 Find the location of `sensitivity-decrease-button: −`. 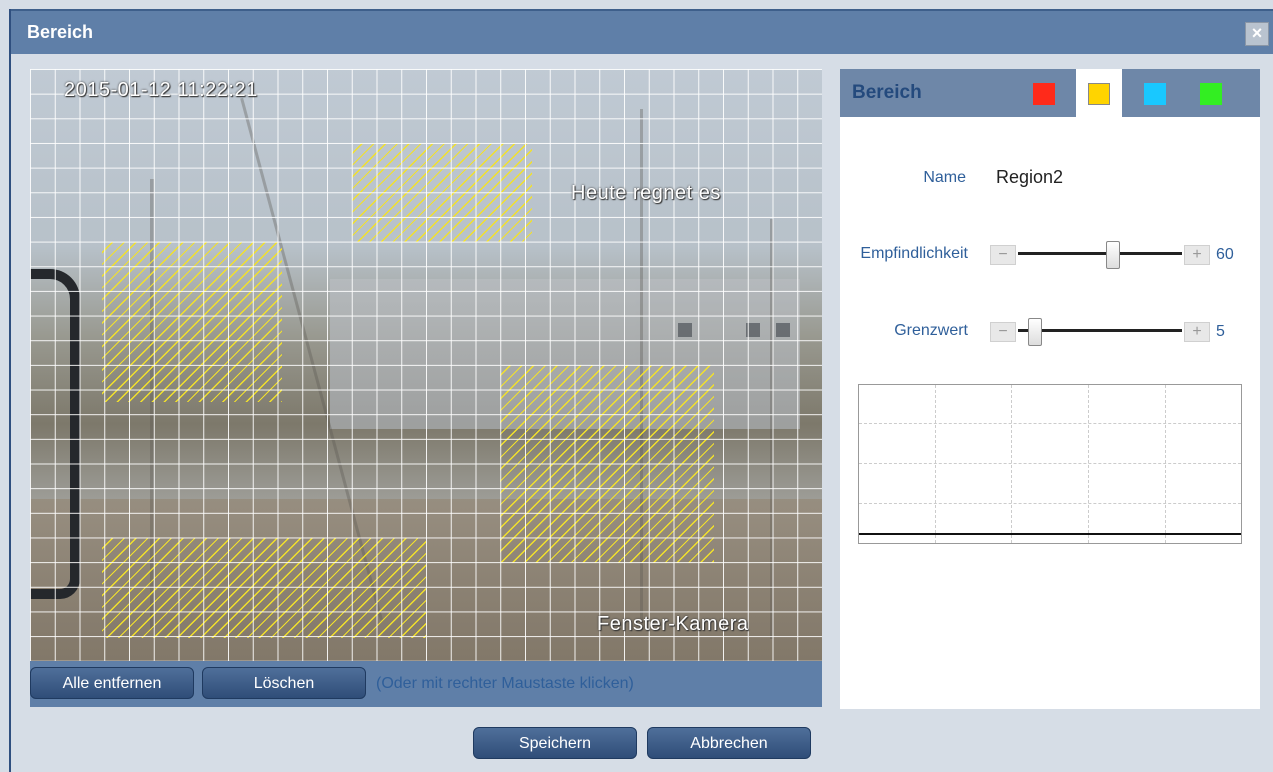

sensitivity-decrease-button: − is located at coordinates (1003, 255).